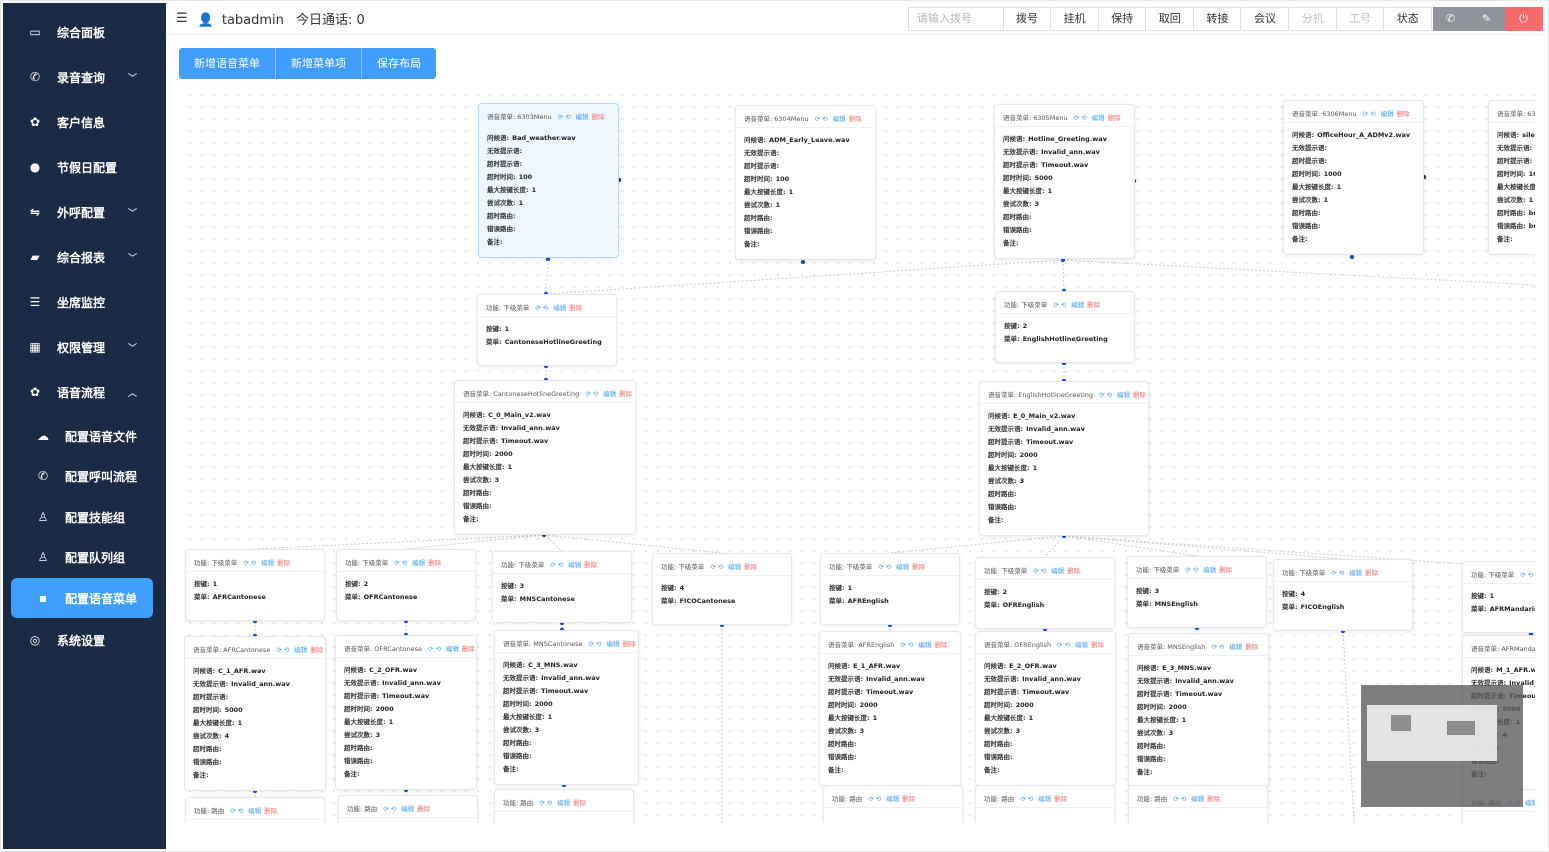 The image size is (1549, 852). I want to click on power-icon: ⏻, so click(1524, 19).